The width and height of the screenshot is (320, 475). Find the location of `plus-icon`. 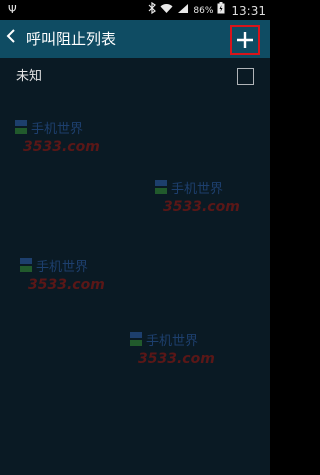

plus-icon is located at coordinates (245, 40).